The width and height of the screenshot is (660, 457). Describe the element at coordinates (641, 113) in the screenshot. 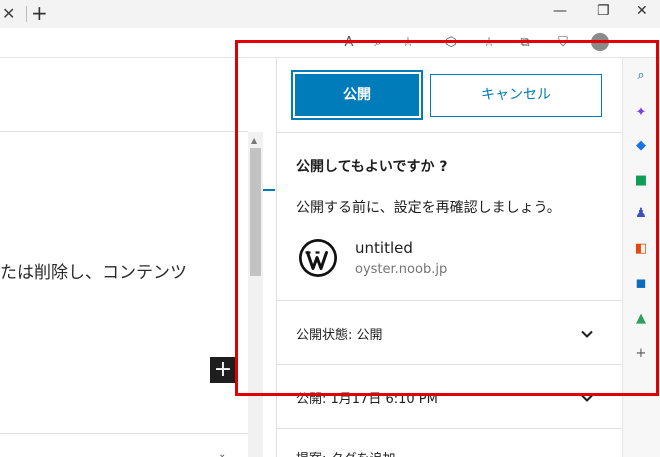

I see `copilot-icon: ✦` at that location.